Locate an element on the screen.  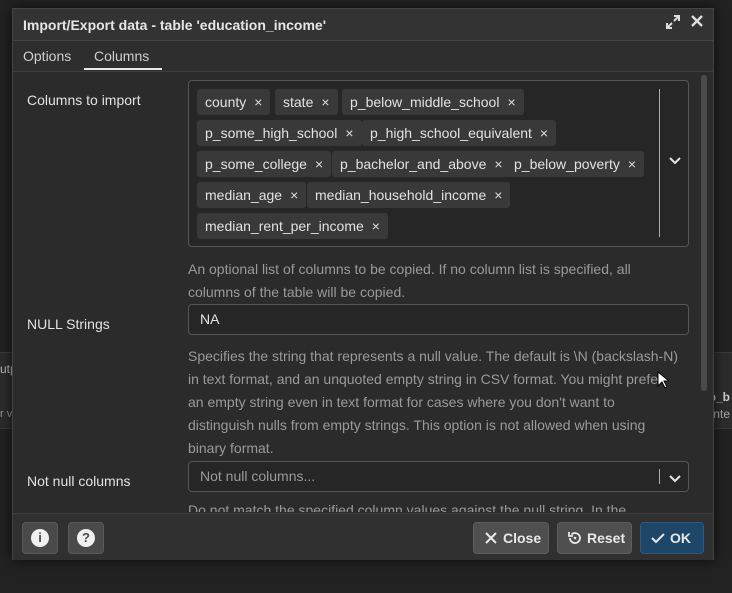
null-strings-value: NA is located at coordinates (210, 319).